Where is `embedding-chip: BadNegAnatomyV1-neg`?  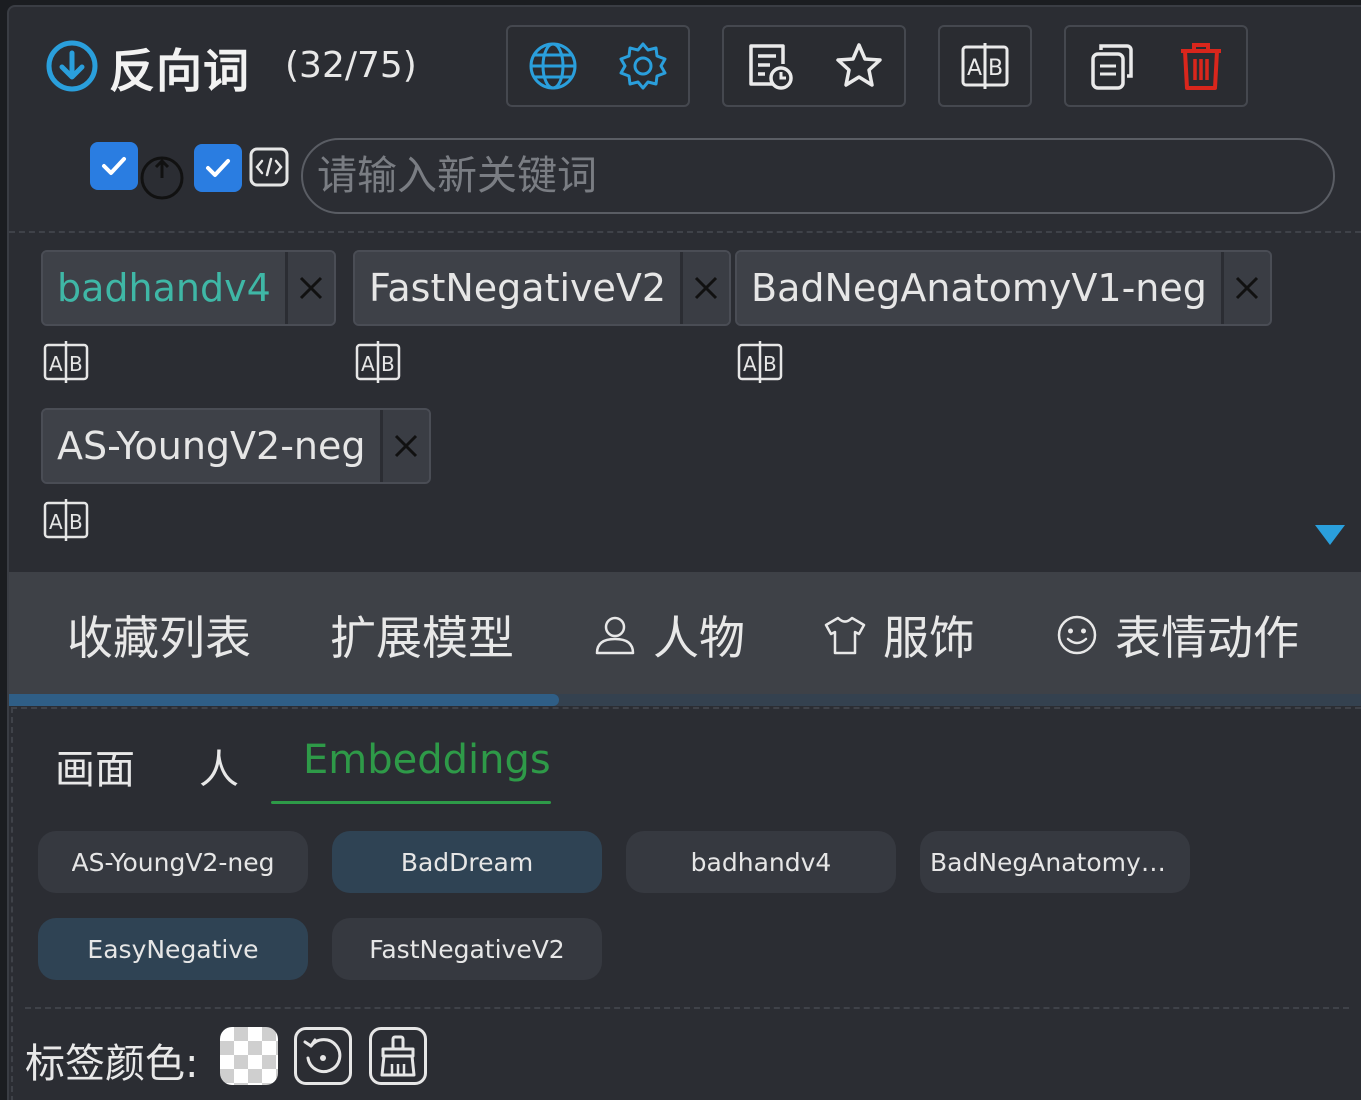
embedding-chip: BadNegAnatomyV1-neg is located at coordinates (1055, 862).